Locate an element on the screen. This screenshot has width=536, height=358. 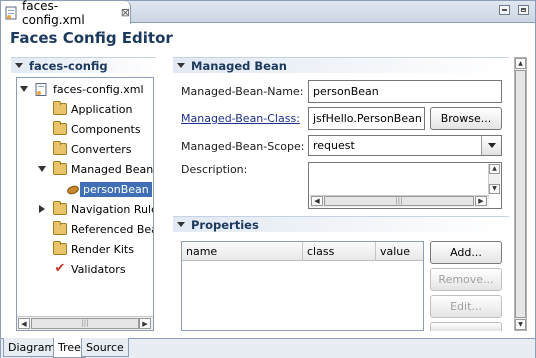
tree-horizontal-scrollbar: ◀ ||| ▶ is located at coordinates (85, 323).